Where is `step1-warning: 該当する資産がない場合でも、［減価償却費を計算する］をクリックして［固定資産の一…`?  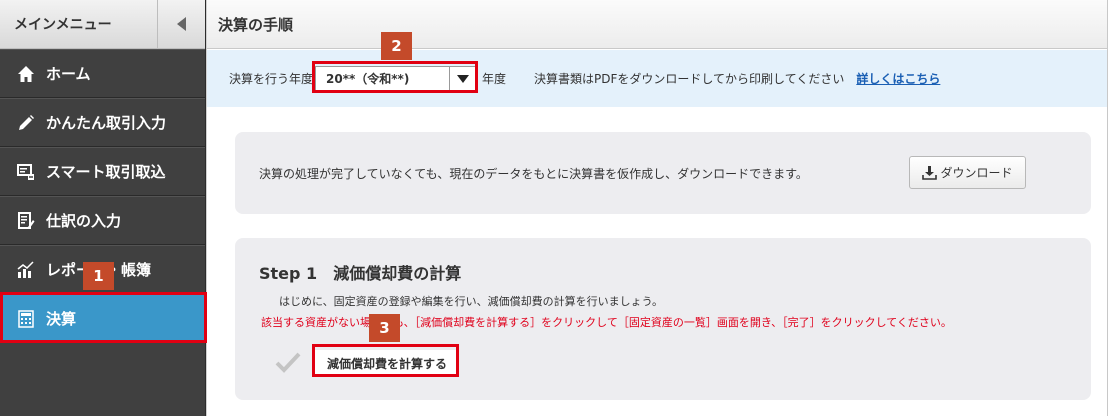 step1-warning: 該当する資産がない場合でも、［減価償却費を計算する］をクリックして［固定資産の一… is located at coordinates (606, 322).